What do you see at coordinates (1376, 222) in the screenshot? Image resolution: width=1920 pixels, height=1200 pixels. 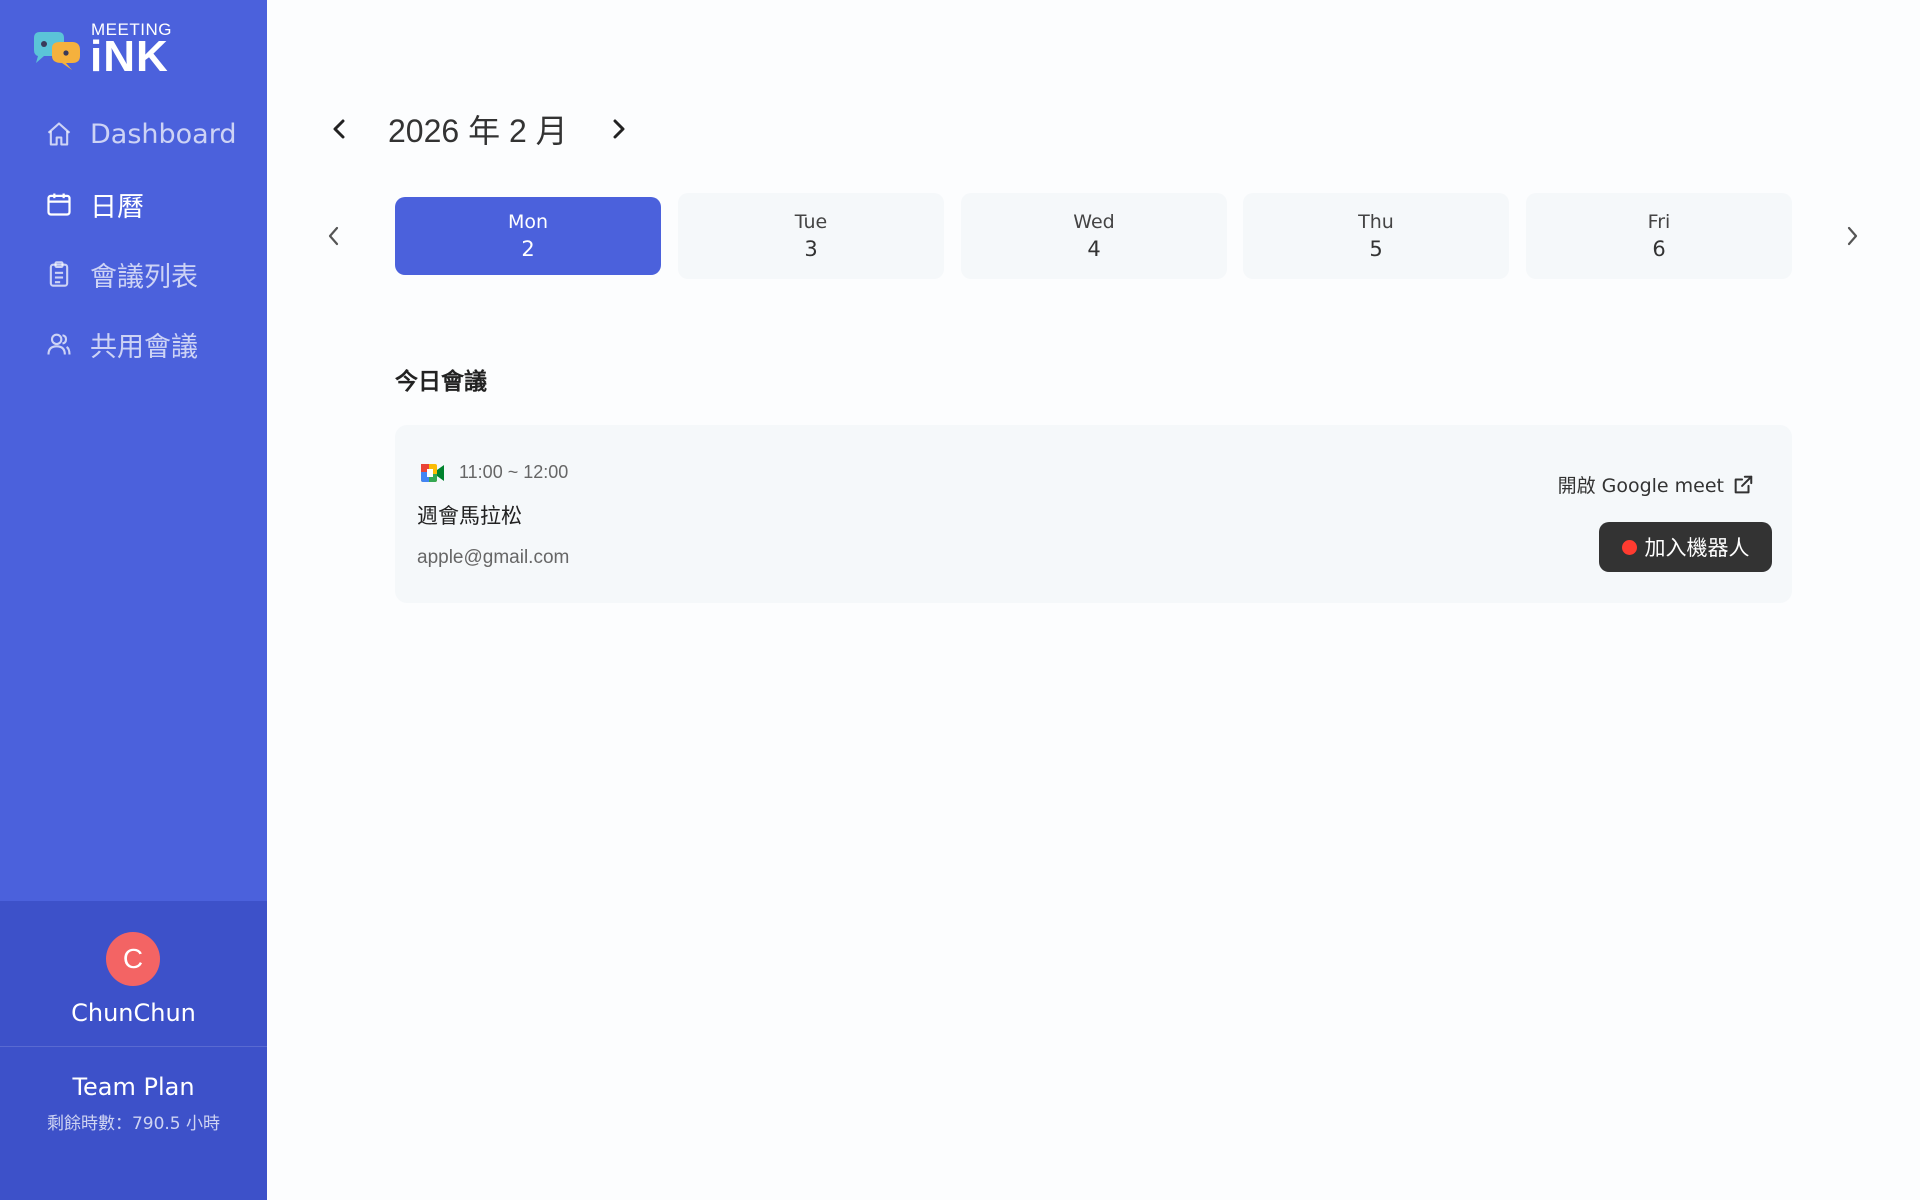 I see `day-name: Thu` at bounding box center [1376, 222].